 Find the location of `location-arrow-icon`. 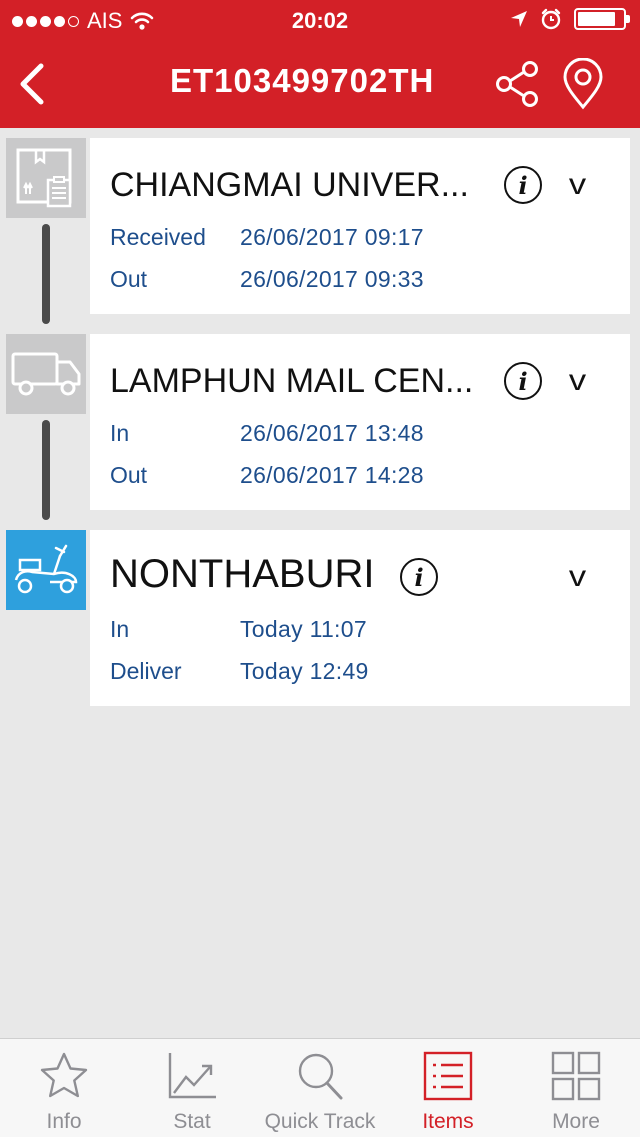

location-arrow-icon is located at coordinates (519, 19).